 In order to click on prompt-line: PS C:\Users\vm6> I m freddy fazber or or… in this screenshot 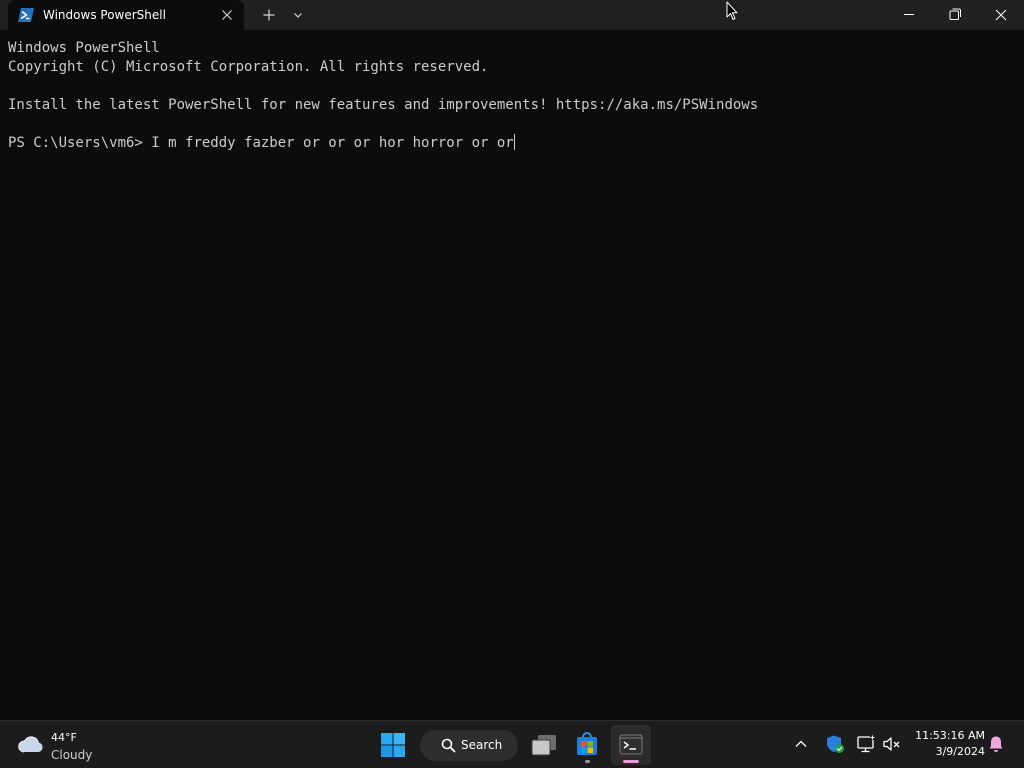, I will do `click(512, 143)`.